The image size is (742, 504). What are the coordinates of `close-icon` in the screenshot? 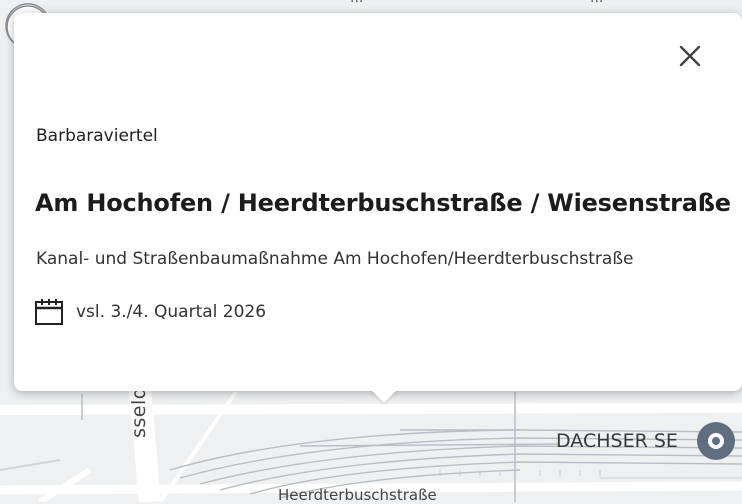 It's located at (690, 56).